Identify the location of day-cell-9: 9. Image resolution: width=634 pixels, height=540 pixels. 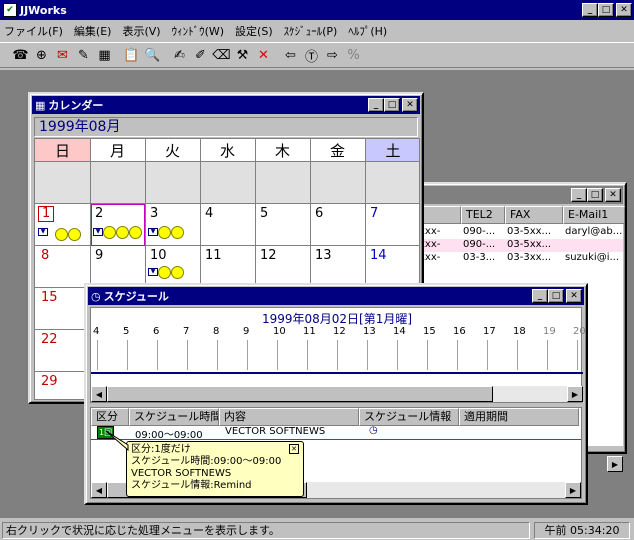
(99, 255).